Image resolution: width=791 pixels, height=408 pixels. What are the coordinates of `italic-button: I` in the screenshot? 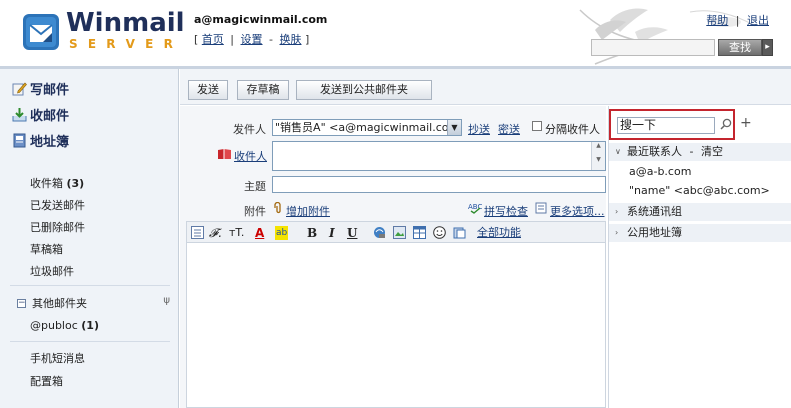 It's located at (332, 233).